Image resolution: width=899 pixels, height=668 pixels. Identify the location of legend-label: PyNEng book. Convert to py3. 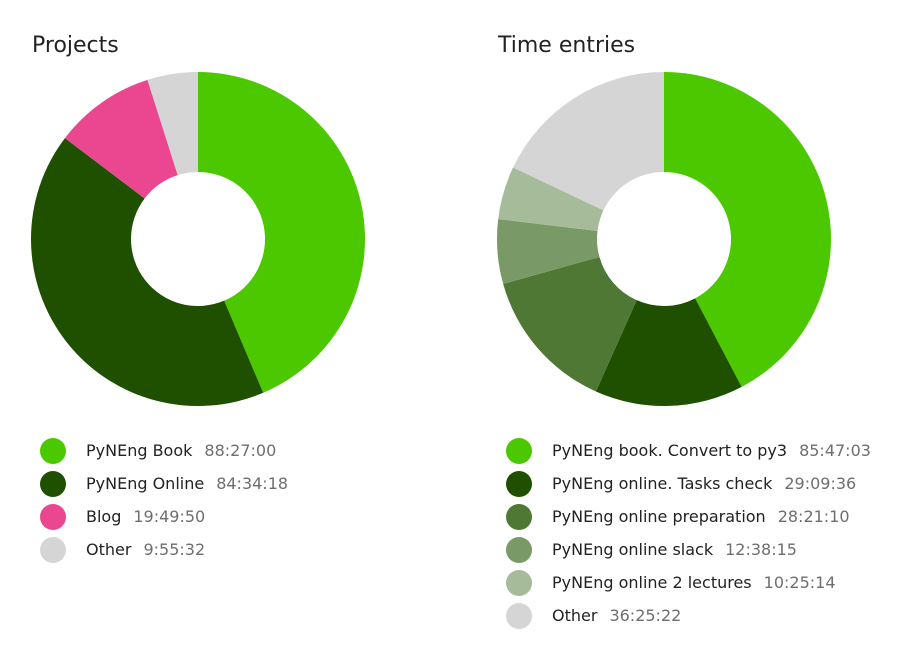
(670, 450).